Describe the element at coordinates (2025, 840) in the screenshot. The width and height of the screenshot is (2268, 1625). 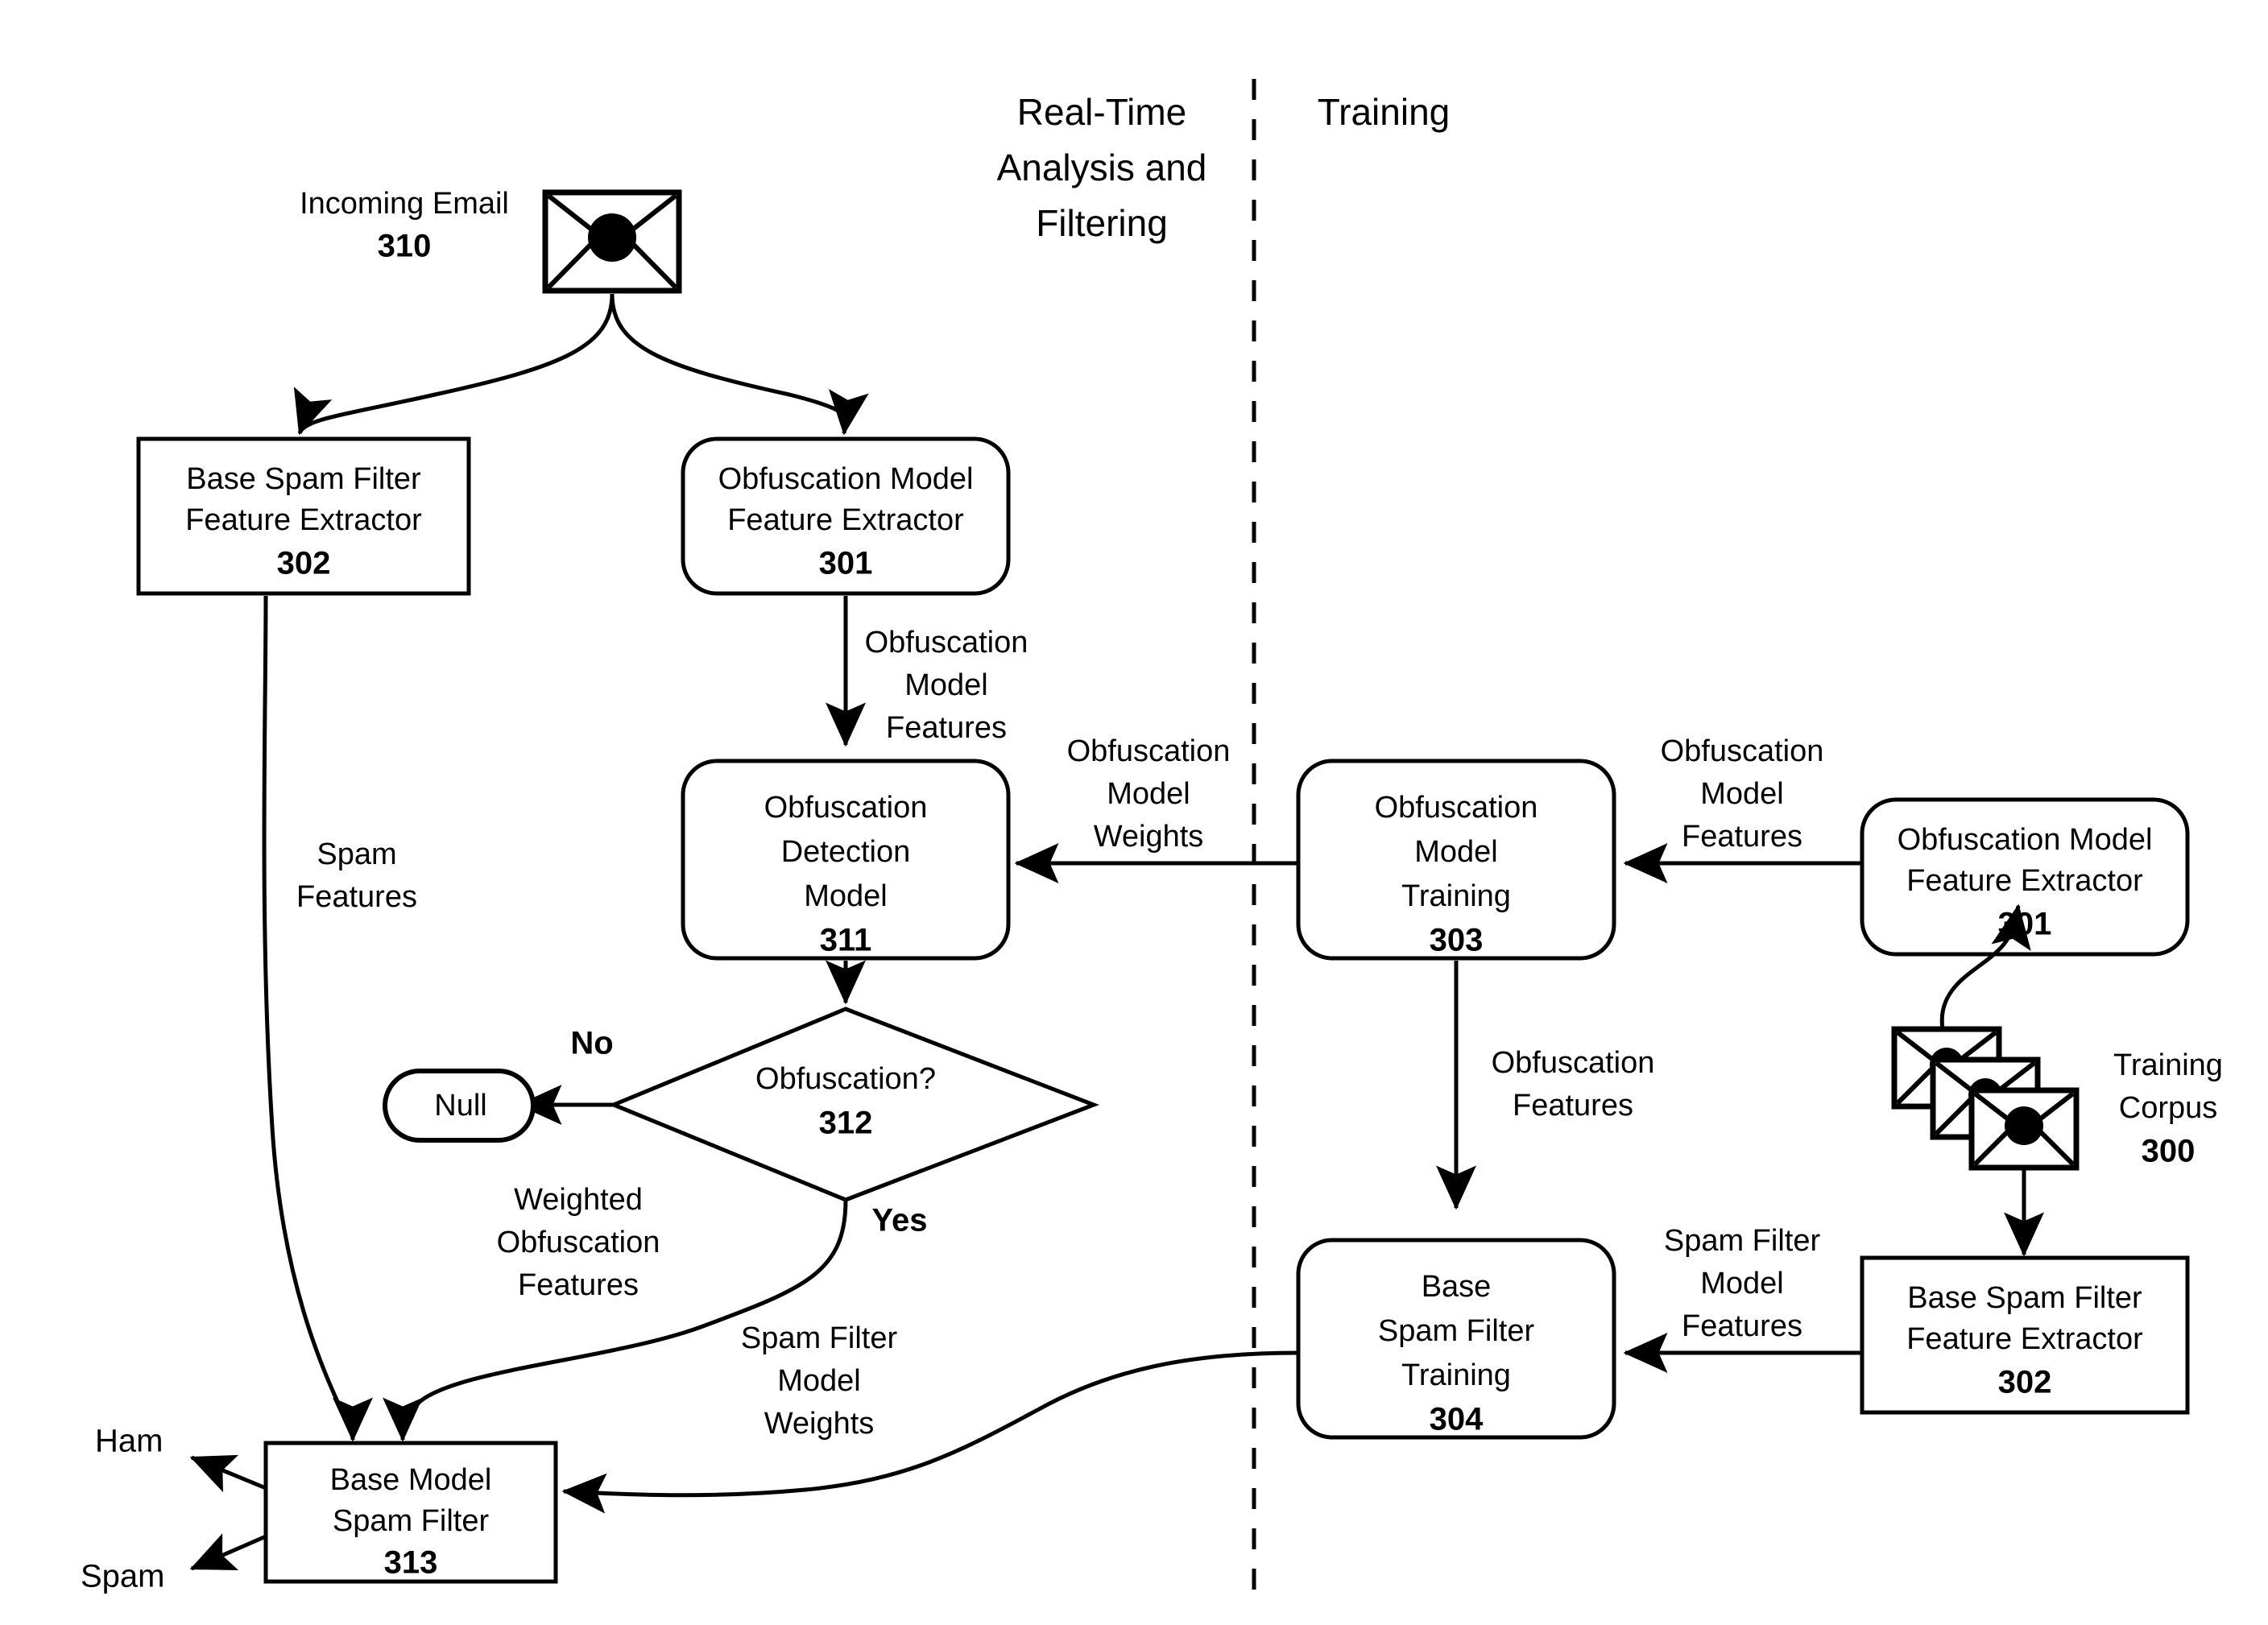
I see `node-301tr-line1: Obfuscation Model` at that location.